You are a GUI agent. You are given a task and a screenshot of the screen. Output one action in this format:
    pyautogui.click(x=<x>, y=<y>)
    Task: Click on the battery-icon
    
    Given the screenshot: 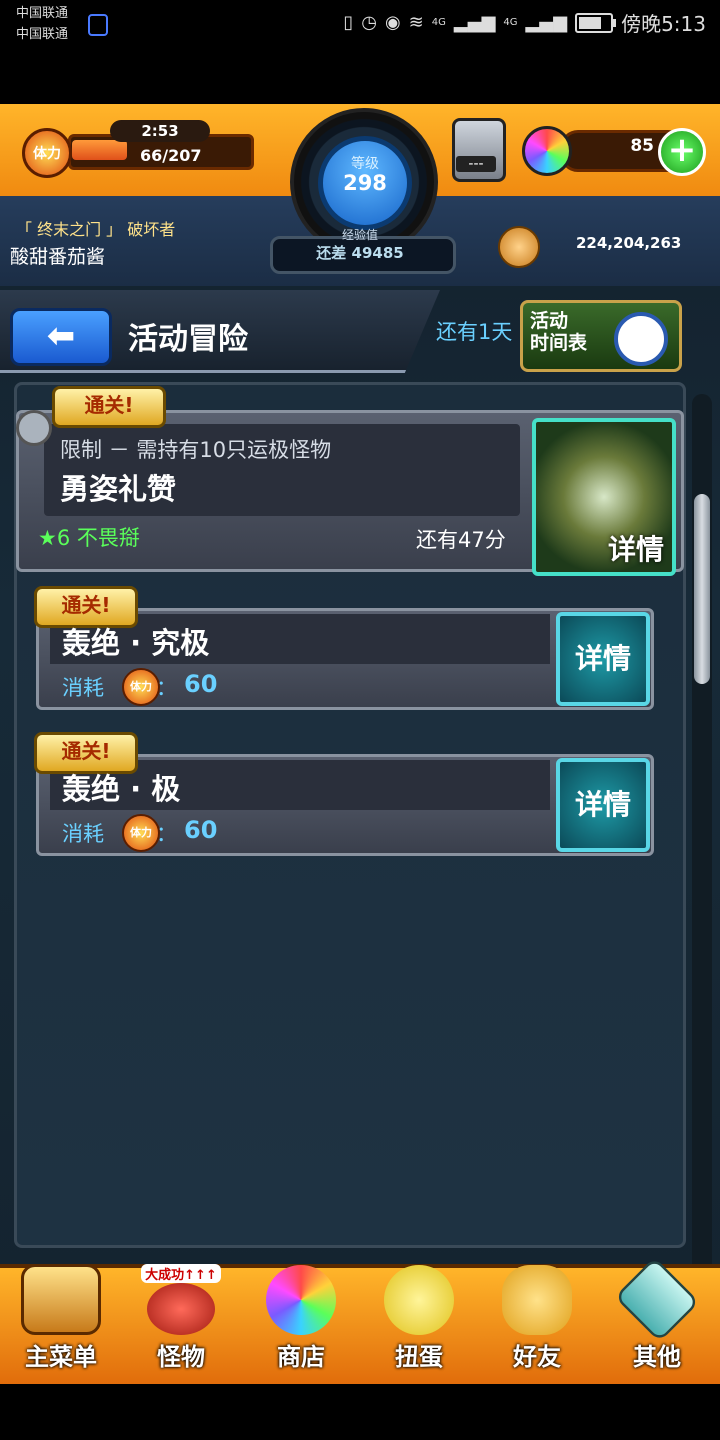 What is the action you would take?
    pyautogui.click(x=596, y=22)
    